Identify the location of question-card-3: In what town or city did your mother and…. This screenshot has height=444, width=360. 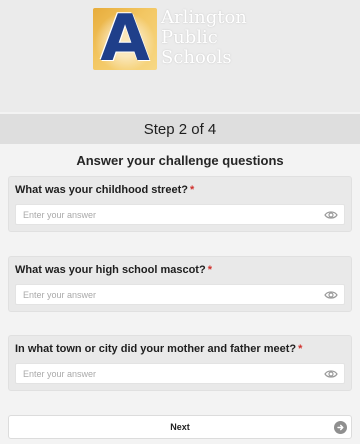
(180, 363).